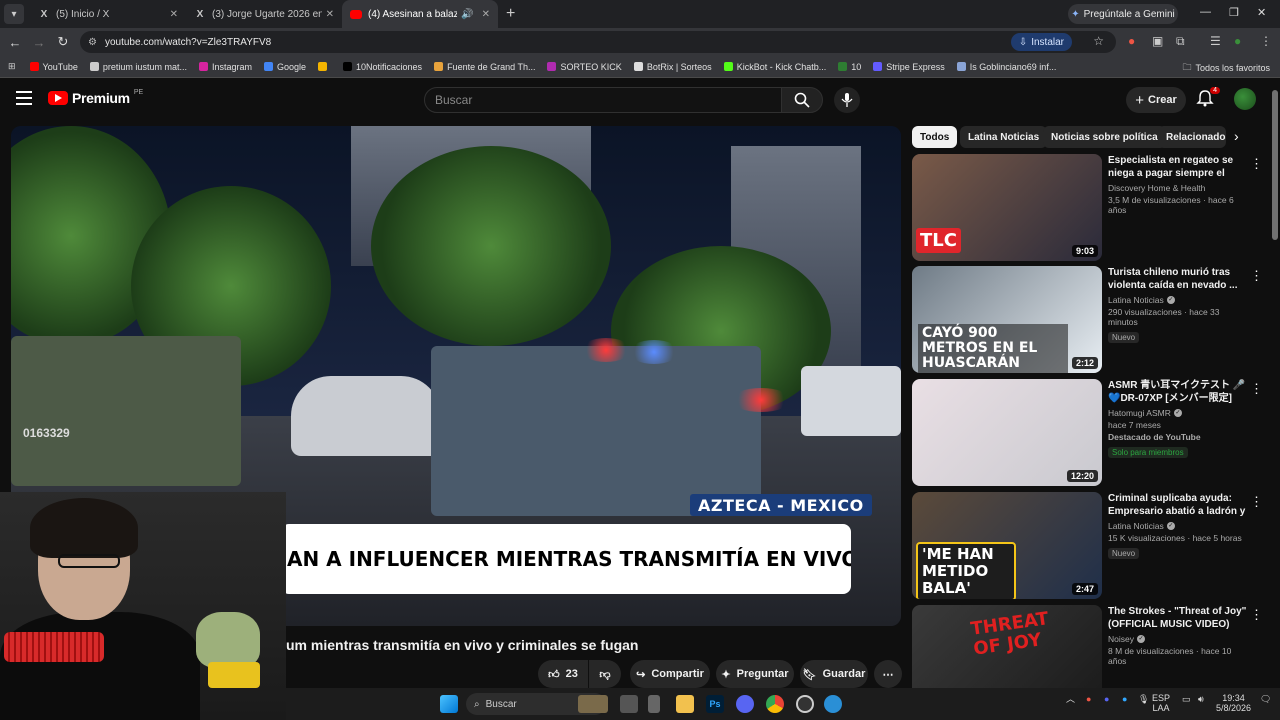 This screenshot has height=720, width=1280. Describe the element at coordinates (24, 98) in the screenshot. I see `menu-icon` at that location.